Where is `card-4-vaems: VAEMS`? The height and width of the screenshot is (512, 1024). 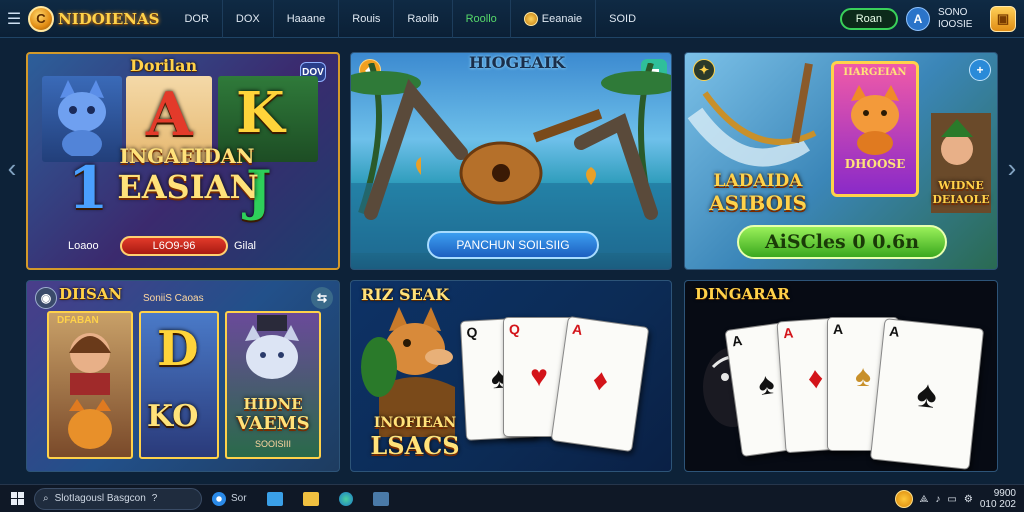 card-4-vaems: VAEMS is located at coordinates (273, 423).